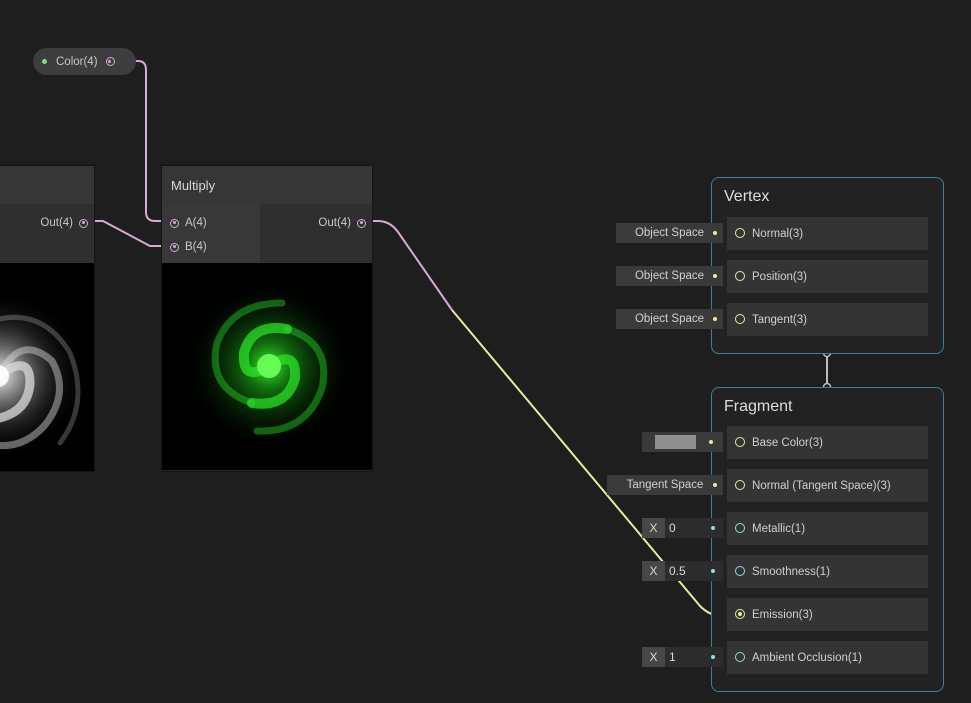 The height and width of the screenshot is (703, 971). I want to click on smoothness-label: Smoothness(1), so click(791, 571).